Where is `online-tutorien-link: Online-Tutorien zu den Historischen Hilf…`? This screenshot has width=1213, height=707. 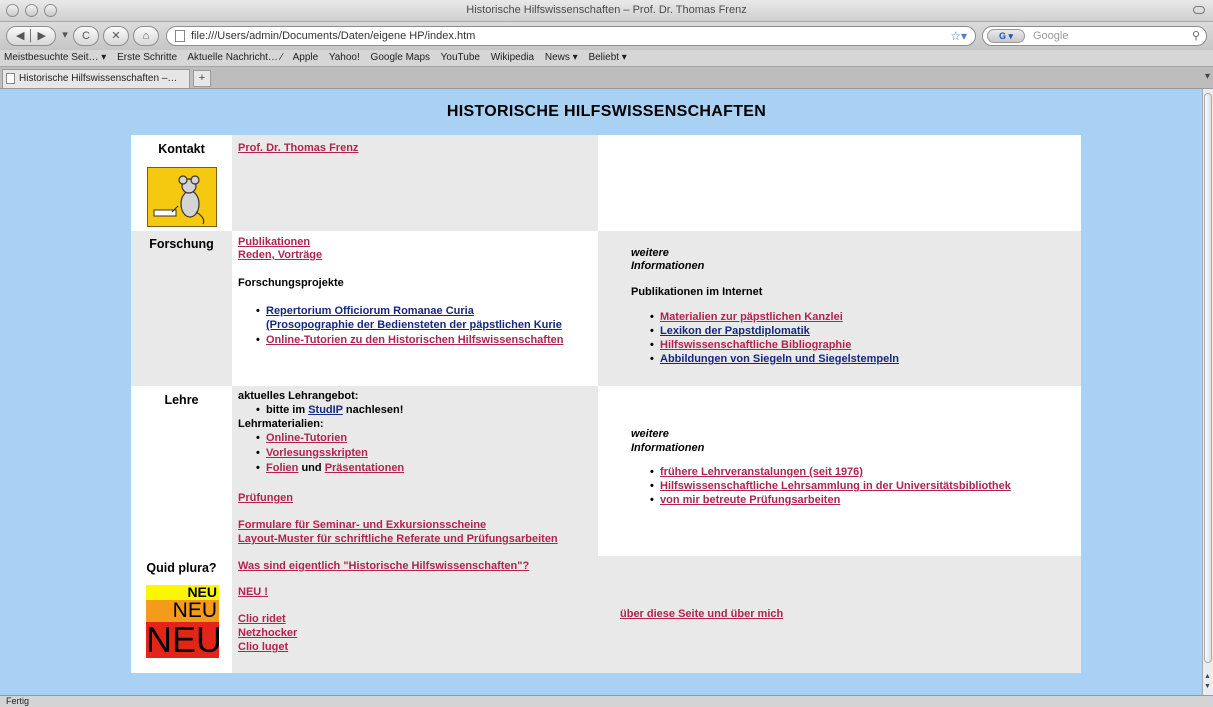 online-tutorien-link: Online-Tutorien zu den Historischen Hilf… is located at coordinates (414, 340).